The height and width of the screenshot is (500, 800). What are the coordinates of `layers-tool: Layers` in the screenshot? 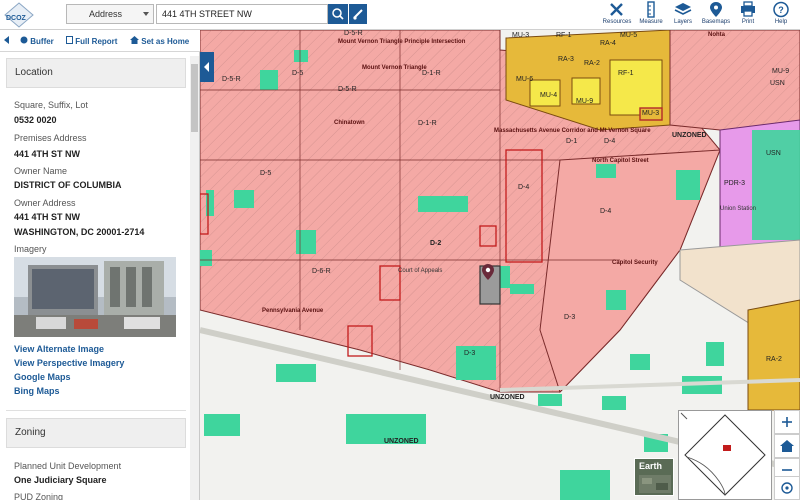 It's located at (683, 15).